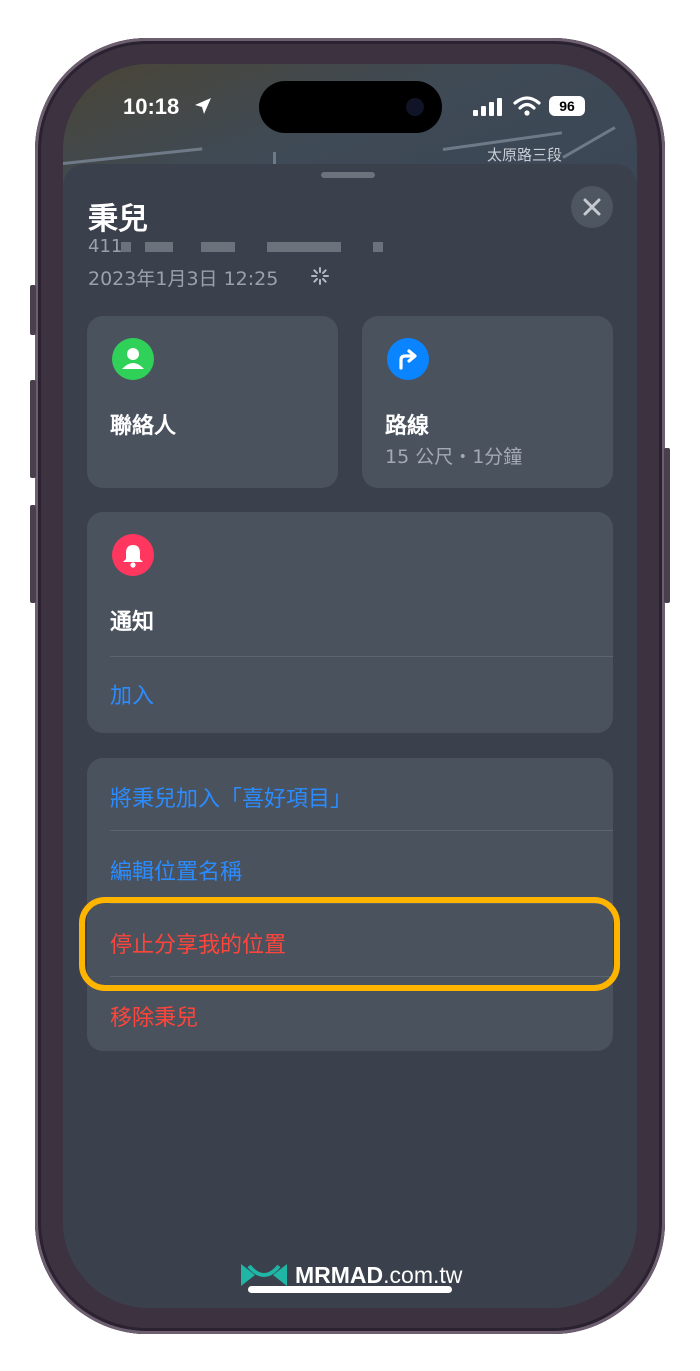  Describe the element at coordinates (33, 554) in the screenshot. I see `side-button-volume-down` at that location.